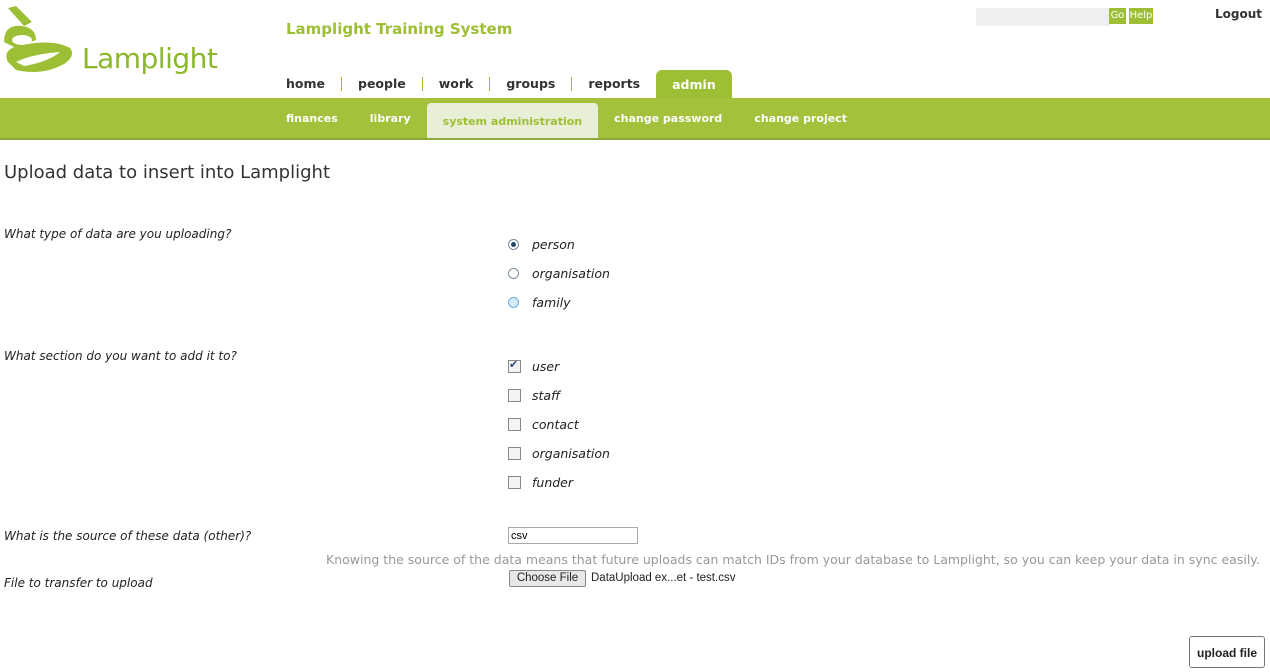 Image resolution: width=1270 pixels, height=672 pixels. I want to click on option-label: staff, so click(546, 395).